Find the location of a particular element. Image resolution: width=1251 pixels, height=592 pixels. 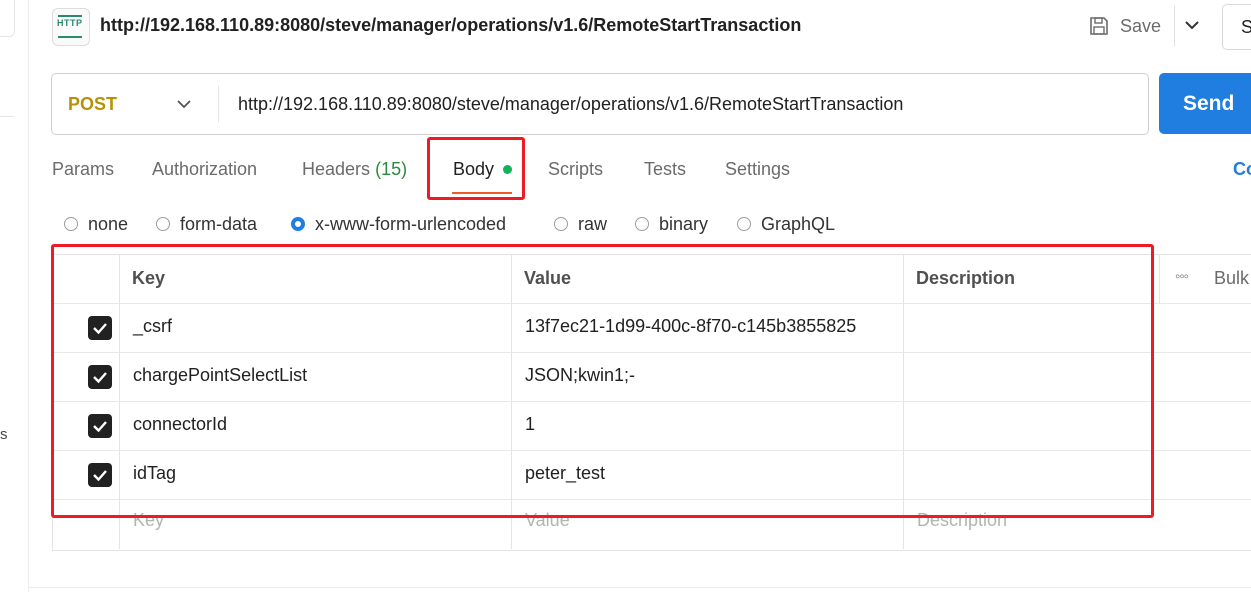

radio-circle-selected is located at coordinates (298, 224).